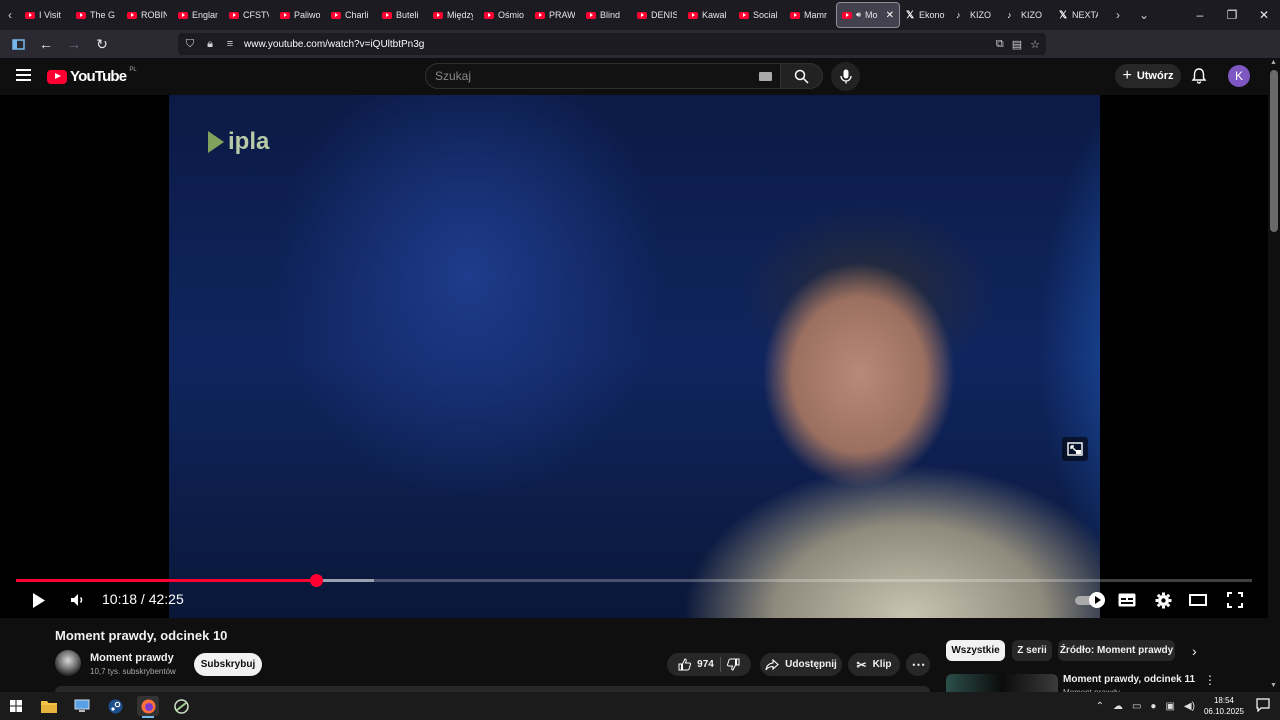 The width and height of the screenshot is (1280, 720). Describe the element at coordinates (1232, 15) in the screenshot. I see `restore-icon: ❐` at that location.